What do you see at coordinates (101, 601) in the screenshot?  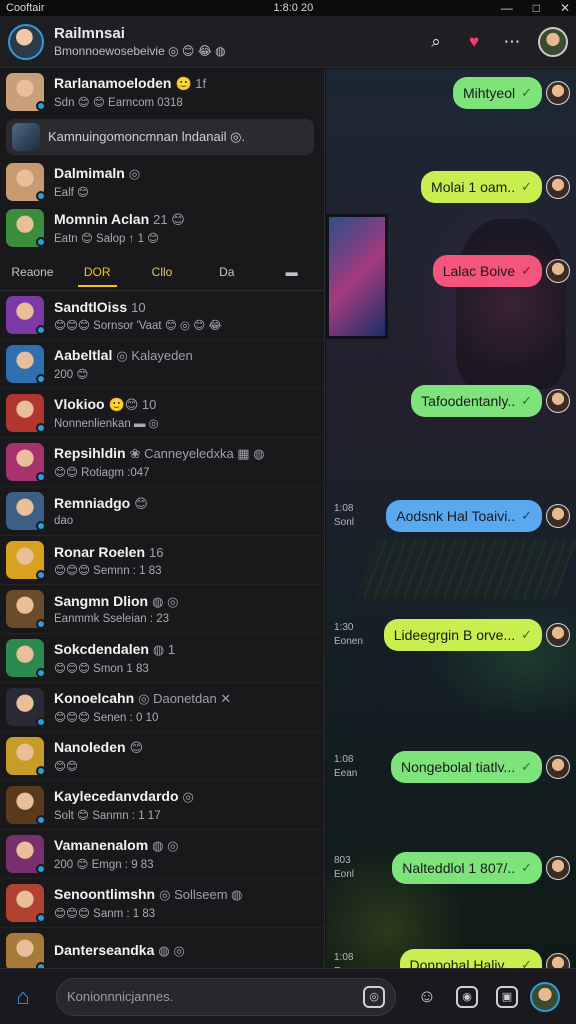 I see `contact-name: Sangmn Dlion` at bounding box center [101, 601].